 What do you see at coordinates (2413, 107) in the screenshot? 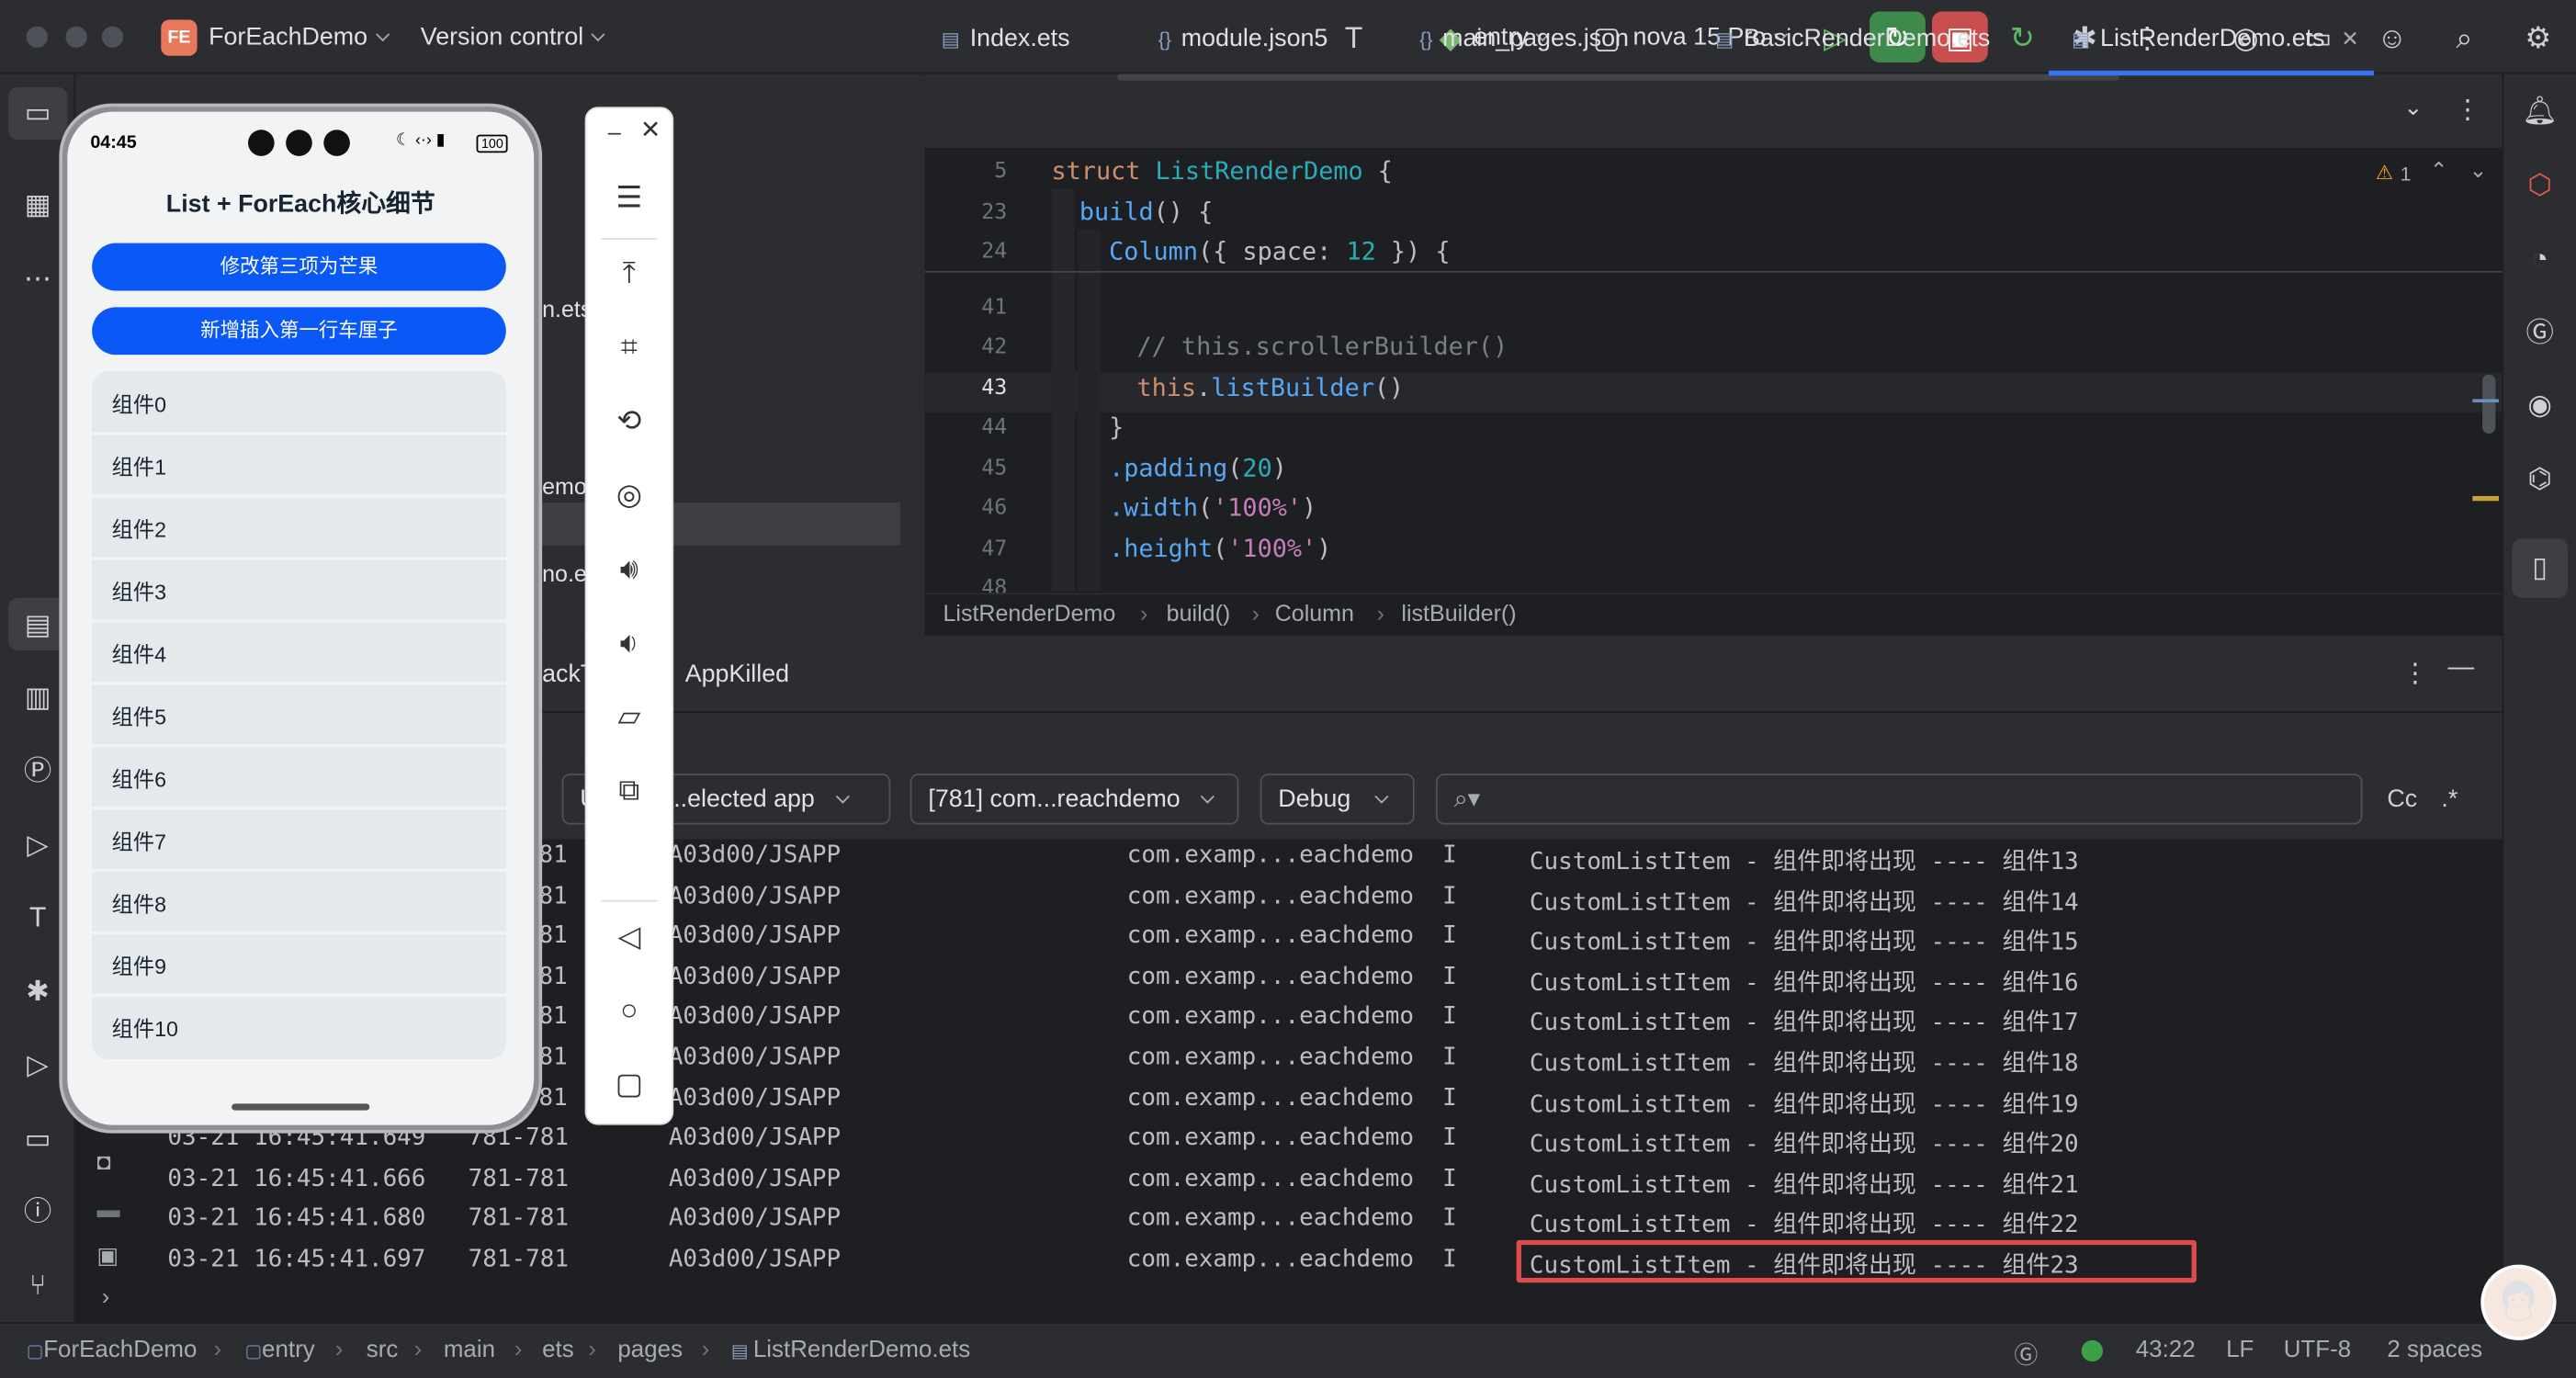
I see `tabs-dropdown-icon: ⌄` at bounding box center [2413, 107].